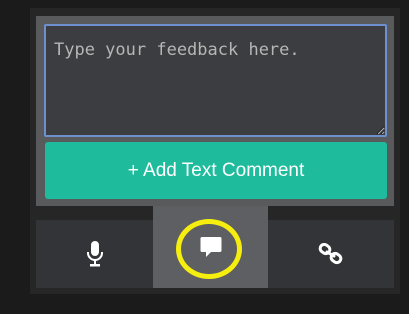 This screenshot has width=409, height=314. I want to click on add-text-comment-label: + Add Text Comment, so click(216, 170).